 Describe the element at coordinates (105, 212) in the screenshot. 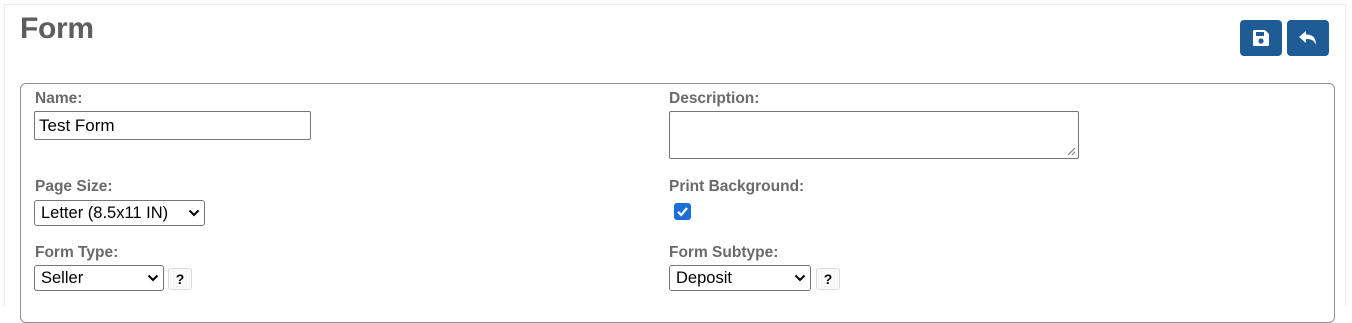

I see `page-size-value: Letter (8.5x11 IN)` at that location.